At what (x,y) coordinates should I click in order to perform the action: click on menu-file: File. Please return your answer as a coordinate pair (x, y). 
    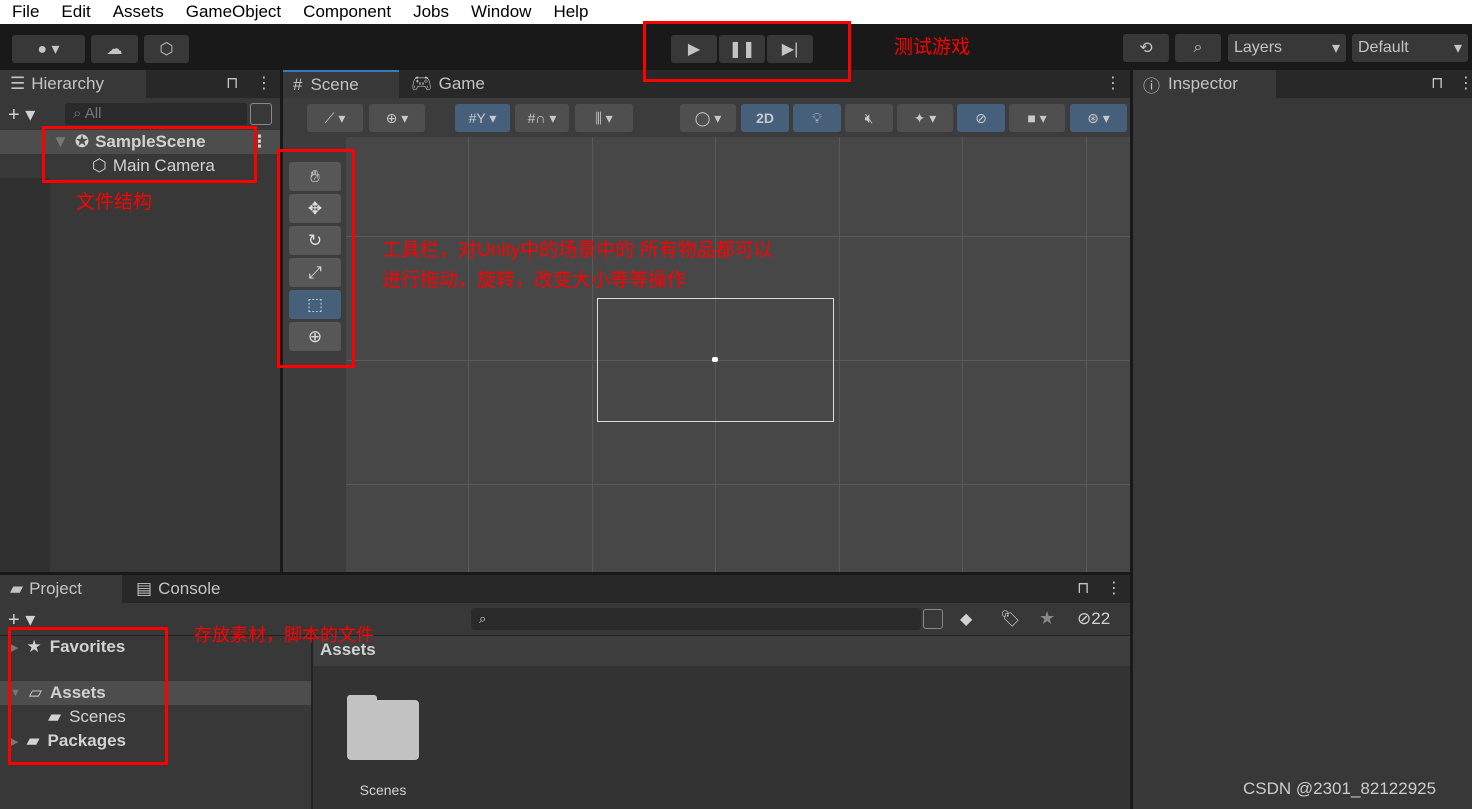
    Looking at the image, I should click on (25, 12).